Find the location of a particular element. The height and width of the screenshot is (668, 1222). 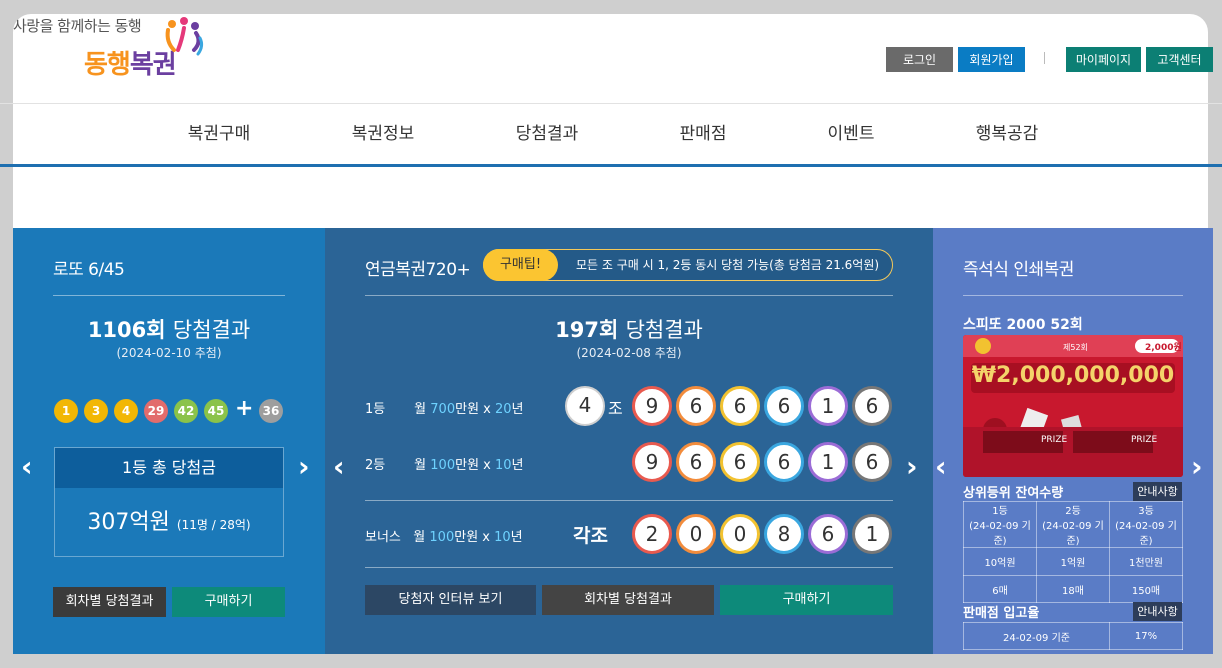

lotto-title: 로또 6/45 is located at coordinates (89, 270).